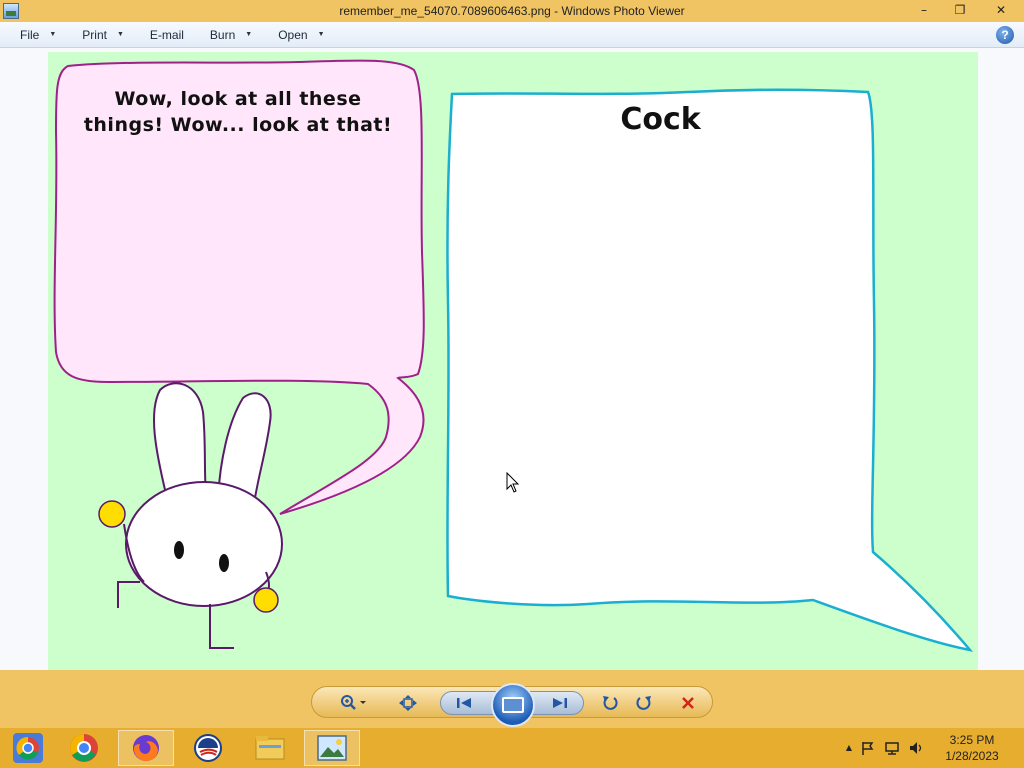 Image resolution: width=1024 pixels, height=768 pixels. What do you see at coordinates (972, 748) in the screenshot?
I see `taskbar-clock: 3:25 PM 1/28/2023` at bounding box center [972, 748].